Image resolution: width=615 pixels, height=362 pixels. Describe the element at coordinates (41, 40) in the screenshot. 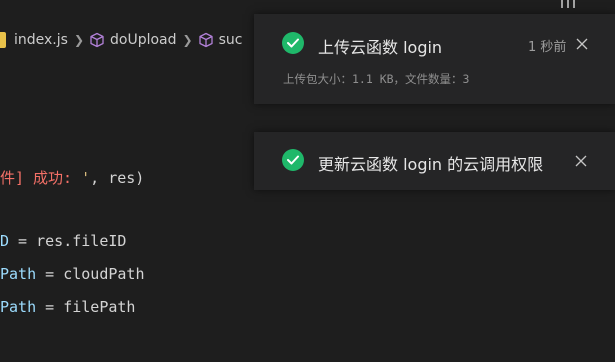

I see `breadcrumb-file-label: index.js` at that location.